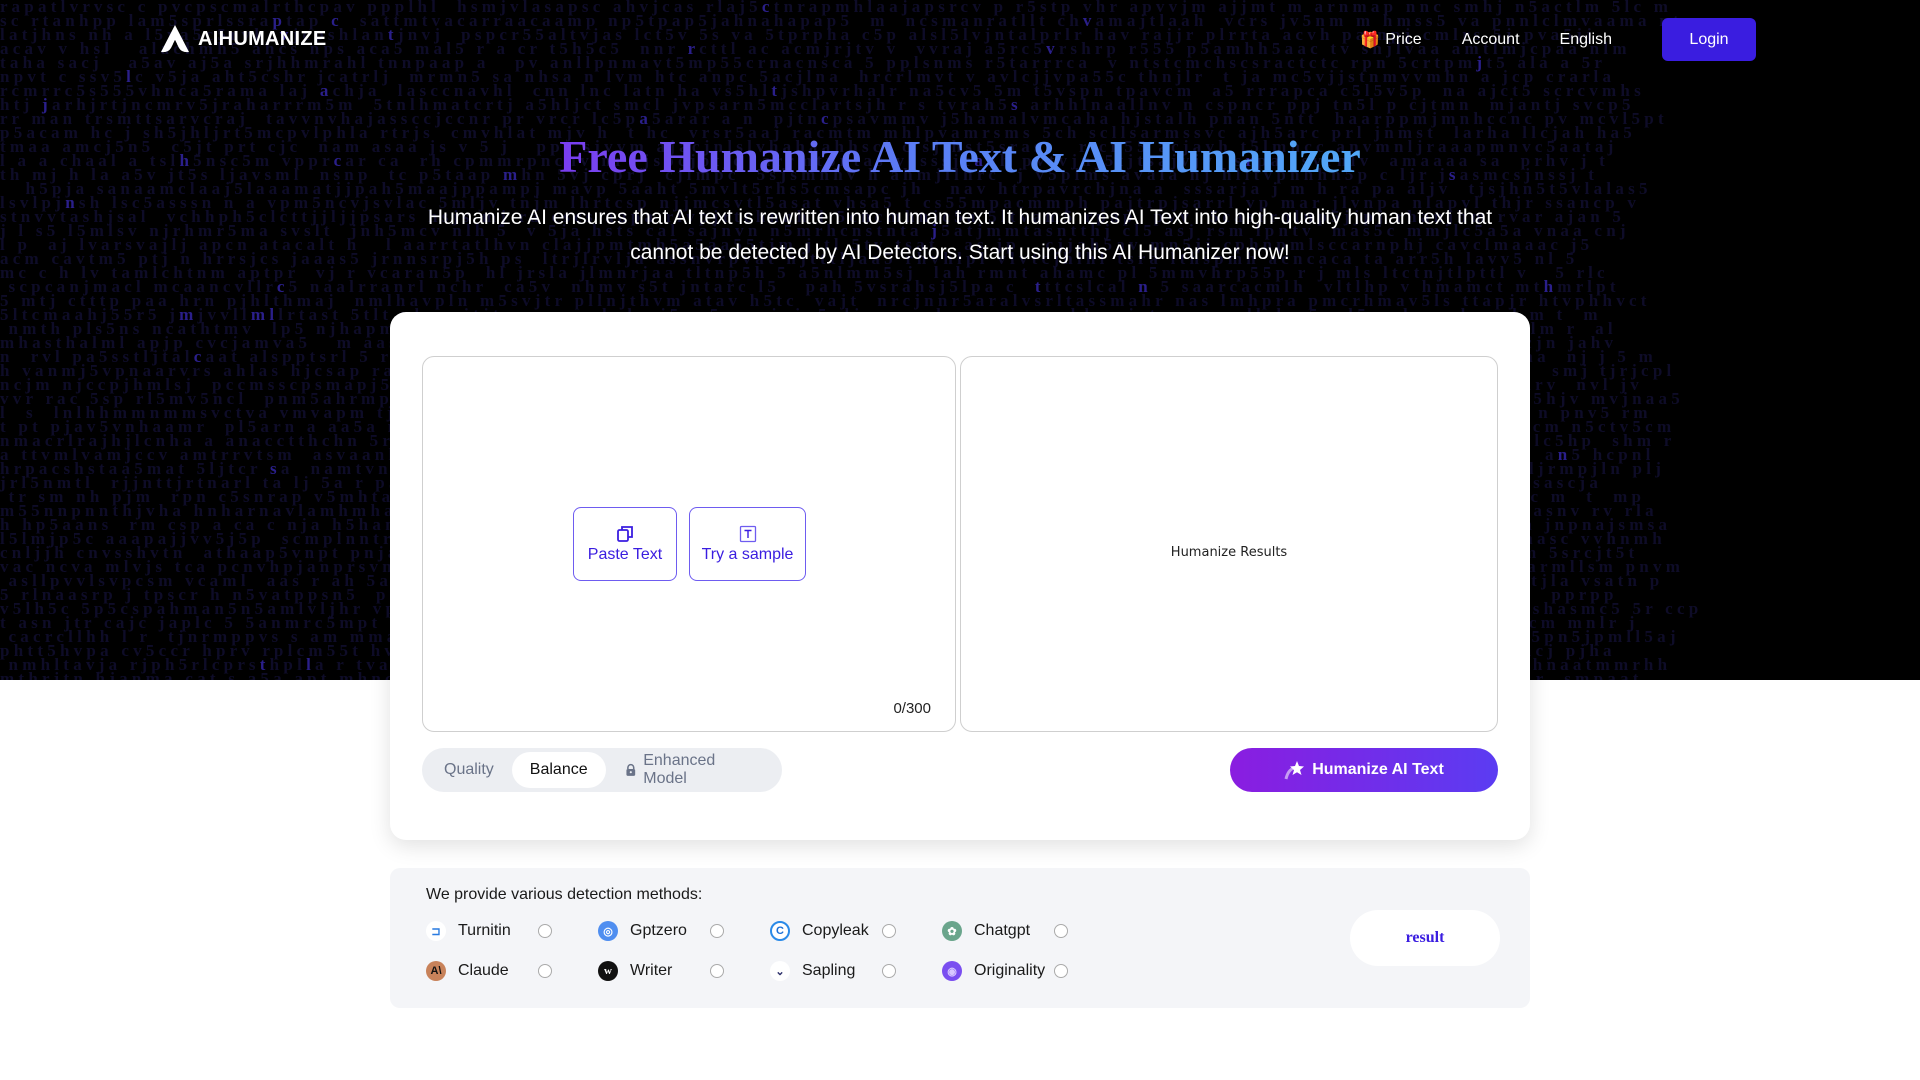 The width and height of the screenshot is (1920, 1080). Describe the element at coordinates (262, 38) in the screenshot. I see `brand-name: AIHUMANIZE` at that location.